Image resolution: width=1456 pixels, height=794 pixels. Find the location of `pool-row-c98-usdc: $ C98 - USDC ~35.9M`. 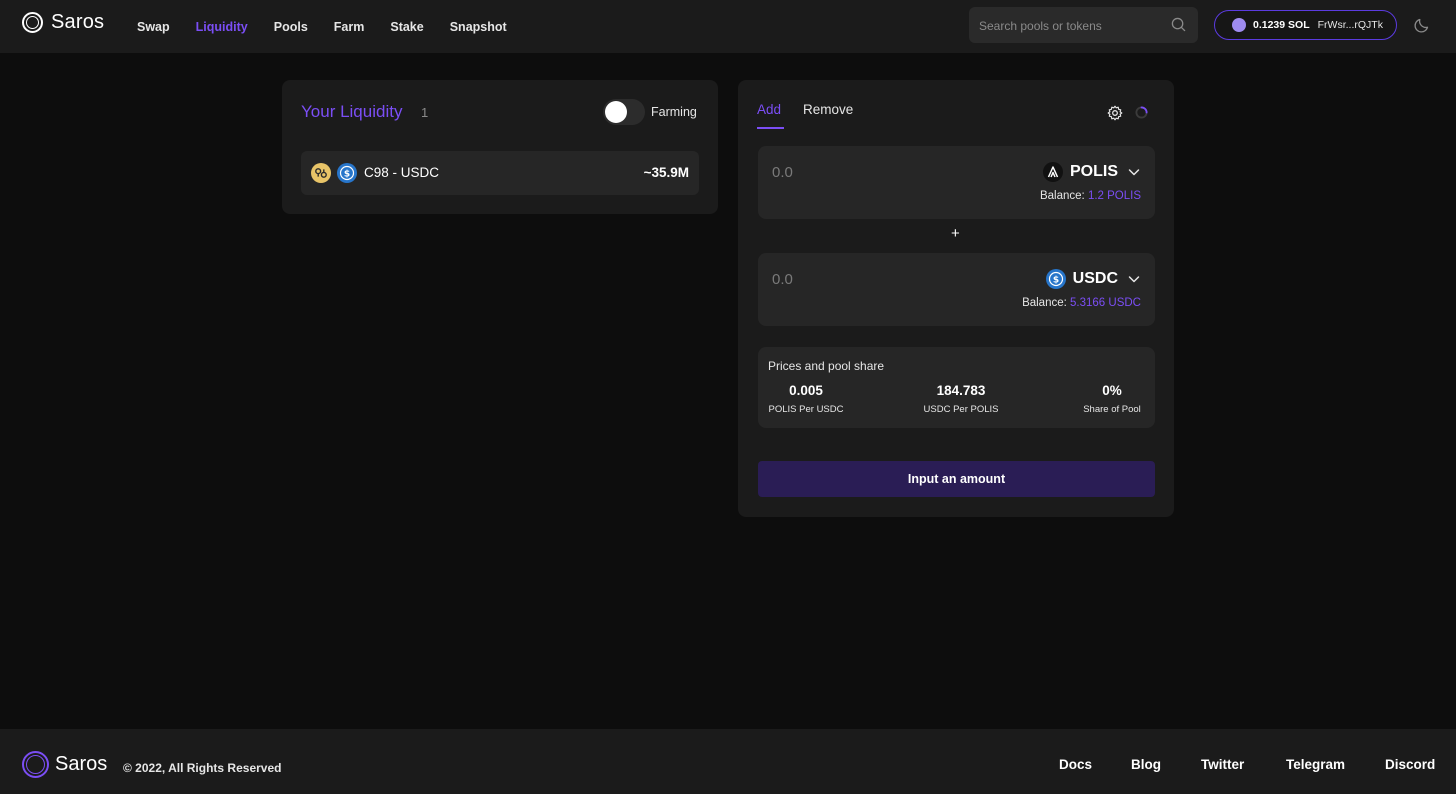

pool-row-c98-usdc: $ C98 - USDC ~35.9M is located at coordinates (500, 173).